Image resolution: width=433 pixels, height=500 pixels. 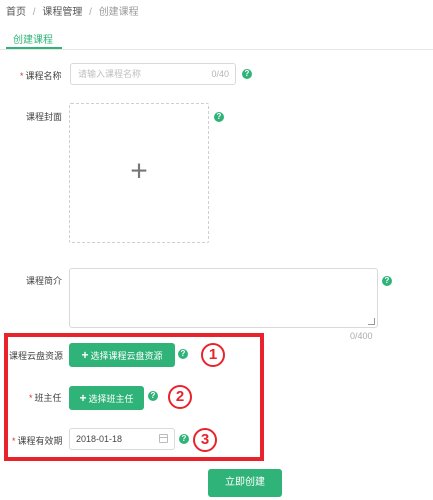 I want to click on cover-label: 课程封面, so click(x=44, y=117).